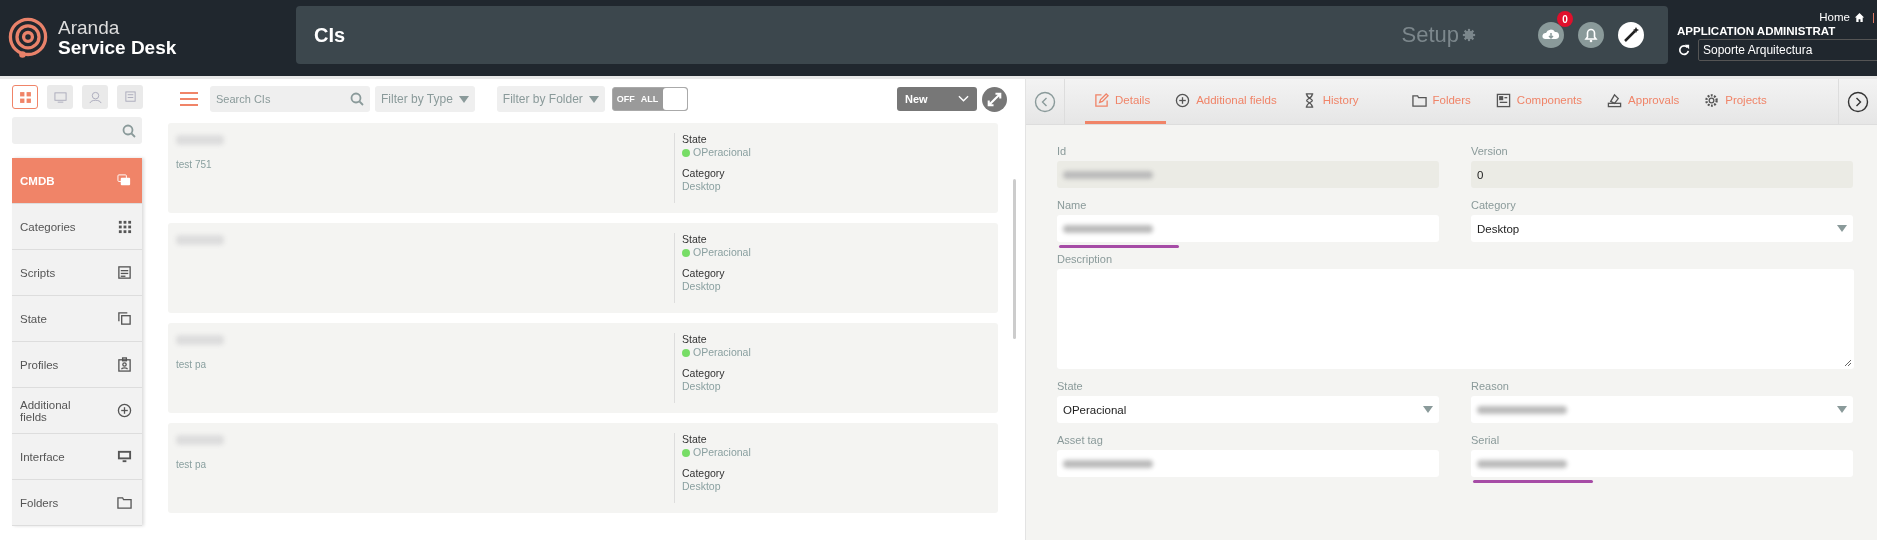 Image resolution: width=1877 pixels, height=540 pixels. Describe the element at coordinates (1859, 17) in the screenshot. I see `house-icon` at that location.